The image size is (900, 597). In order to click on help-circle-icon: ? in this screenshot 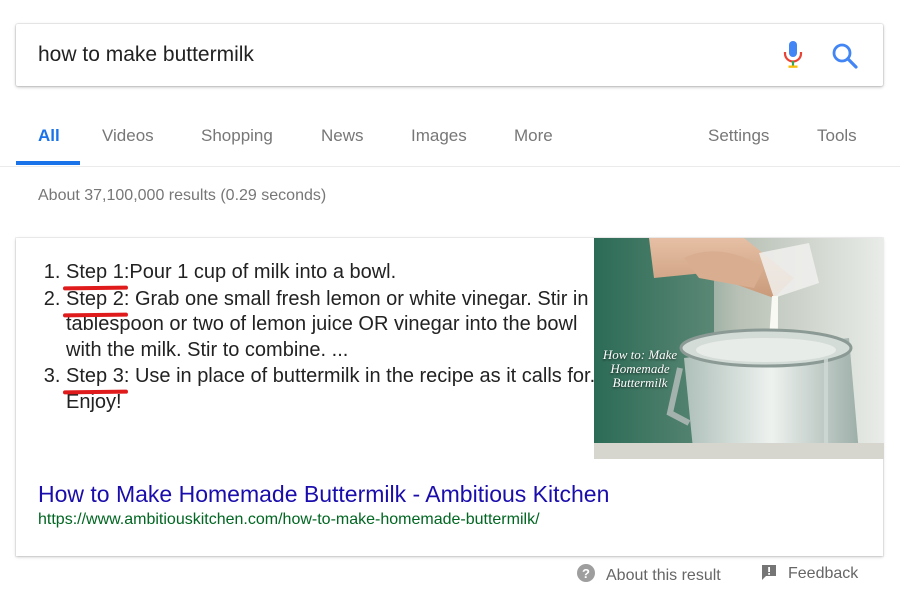, I will do `click(586, 573)`.